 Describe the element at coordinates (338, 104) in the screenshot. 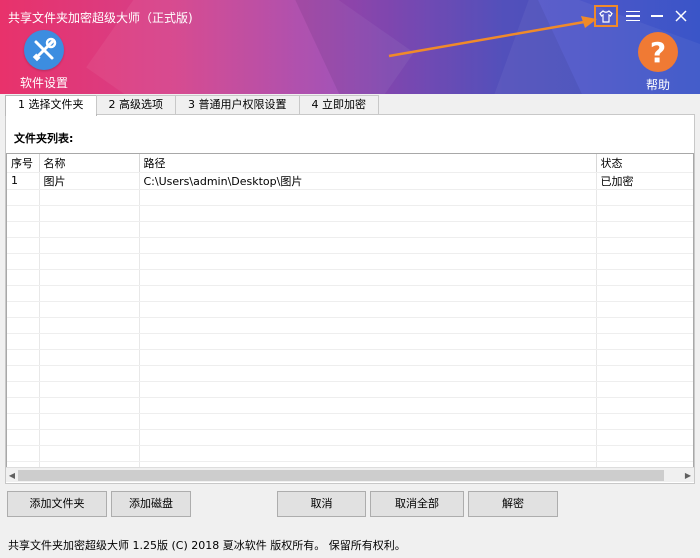

I see `tab-encrypt-now: 4 立即加密` at that location.